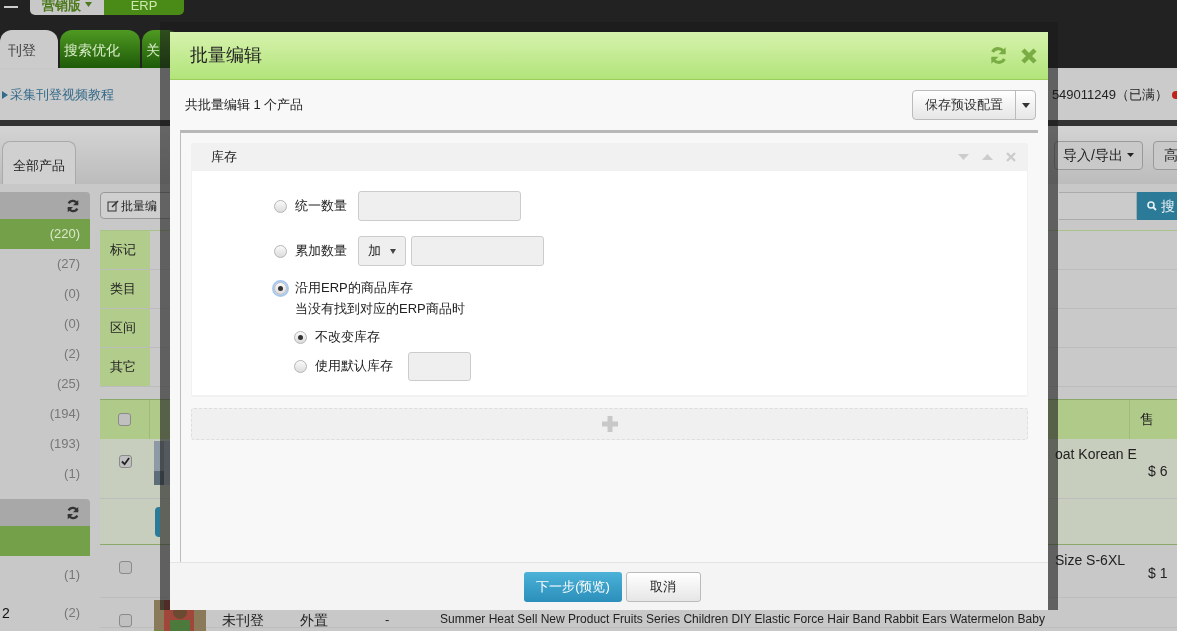  What do you see at coordinates (348, 337) in the screenshot?
I see `option-label: 不改变库存` at bounding box center [348, 337].